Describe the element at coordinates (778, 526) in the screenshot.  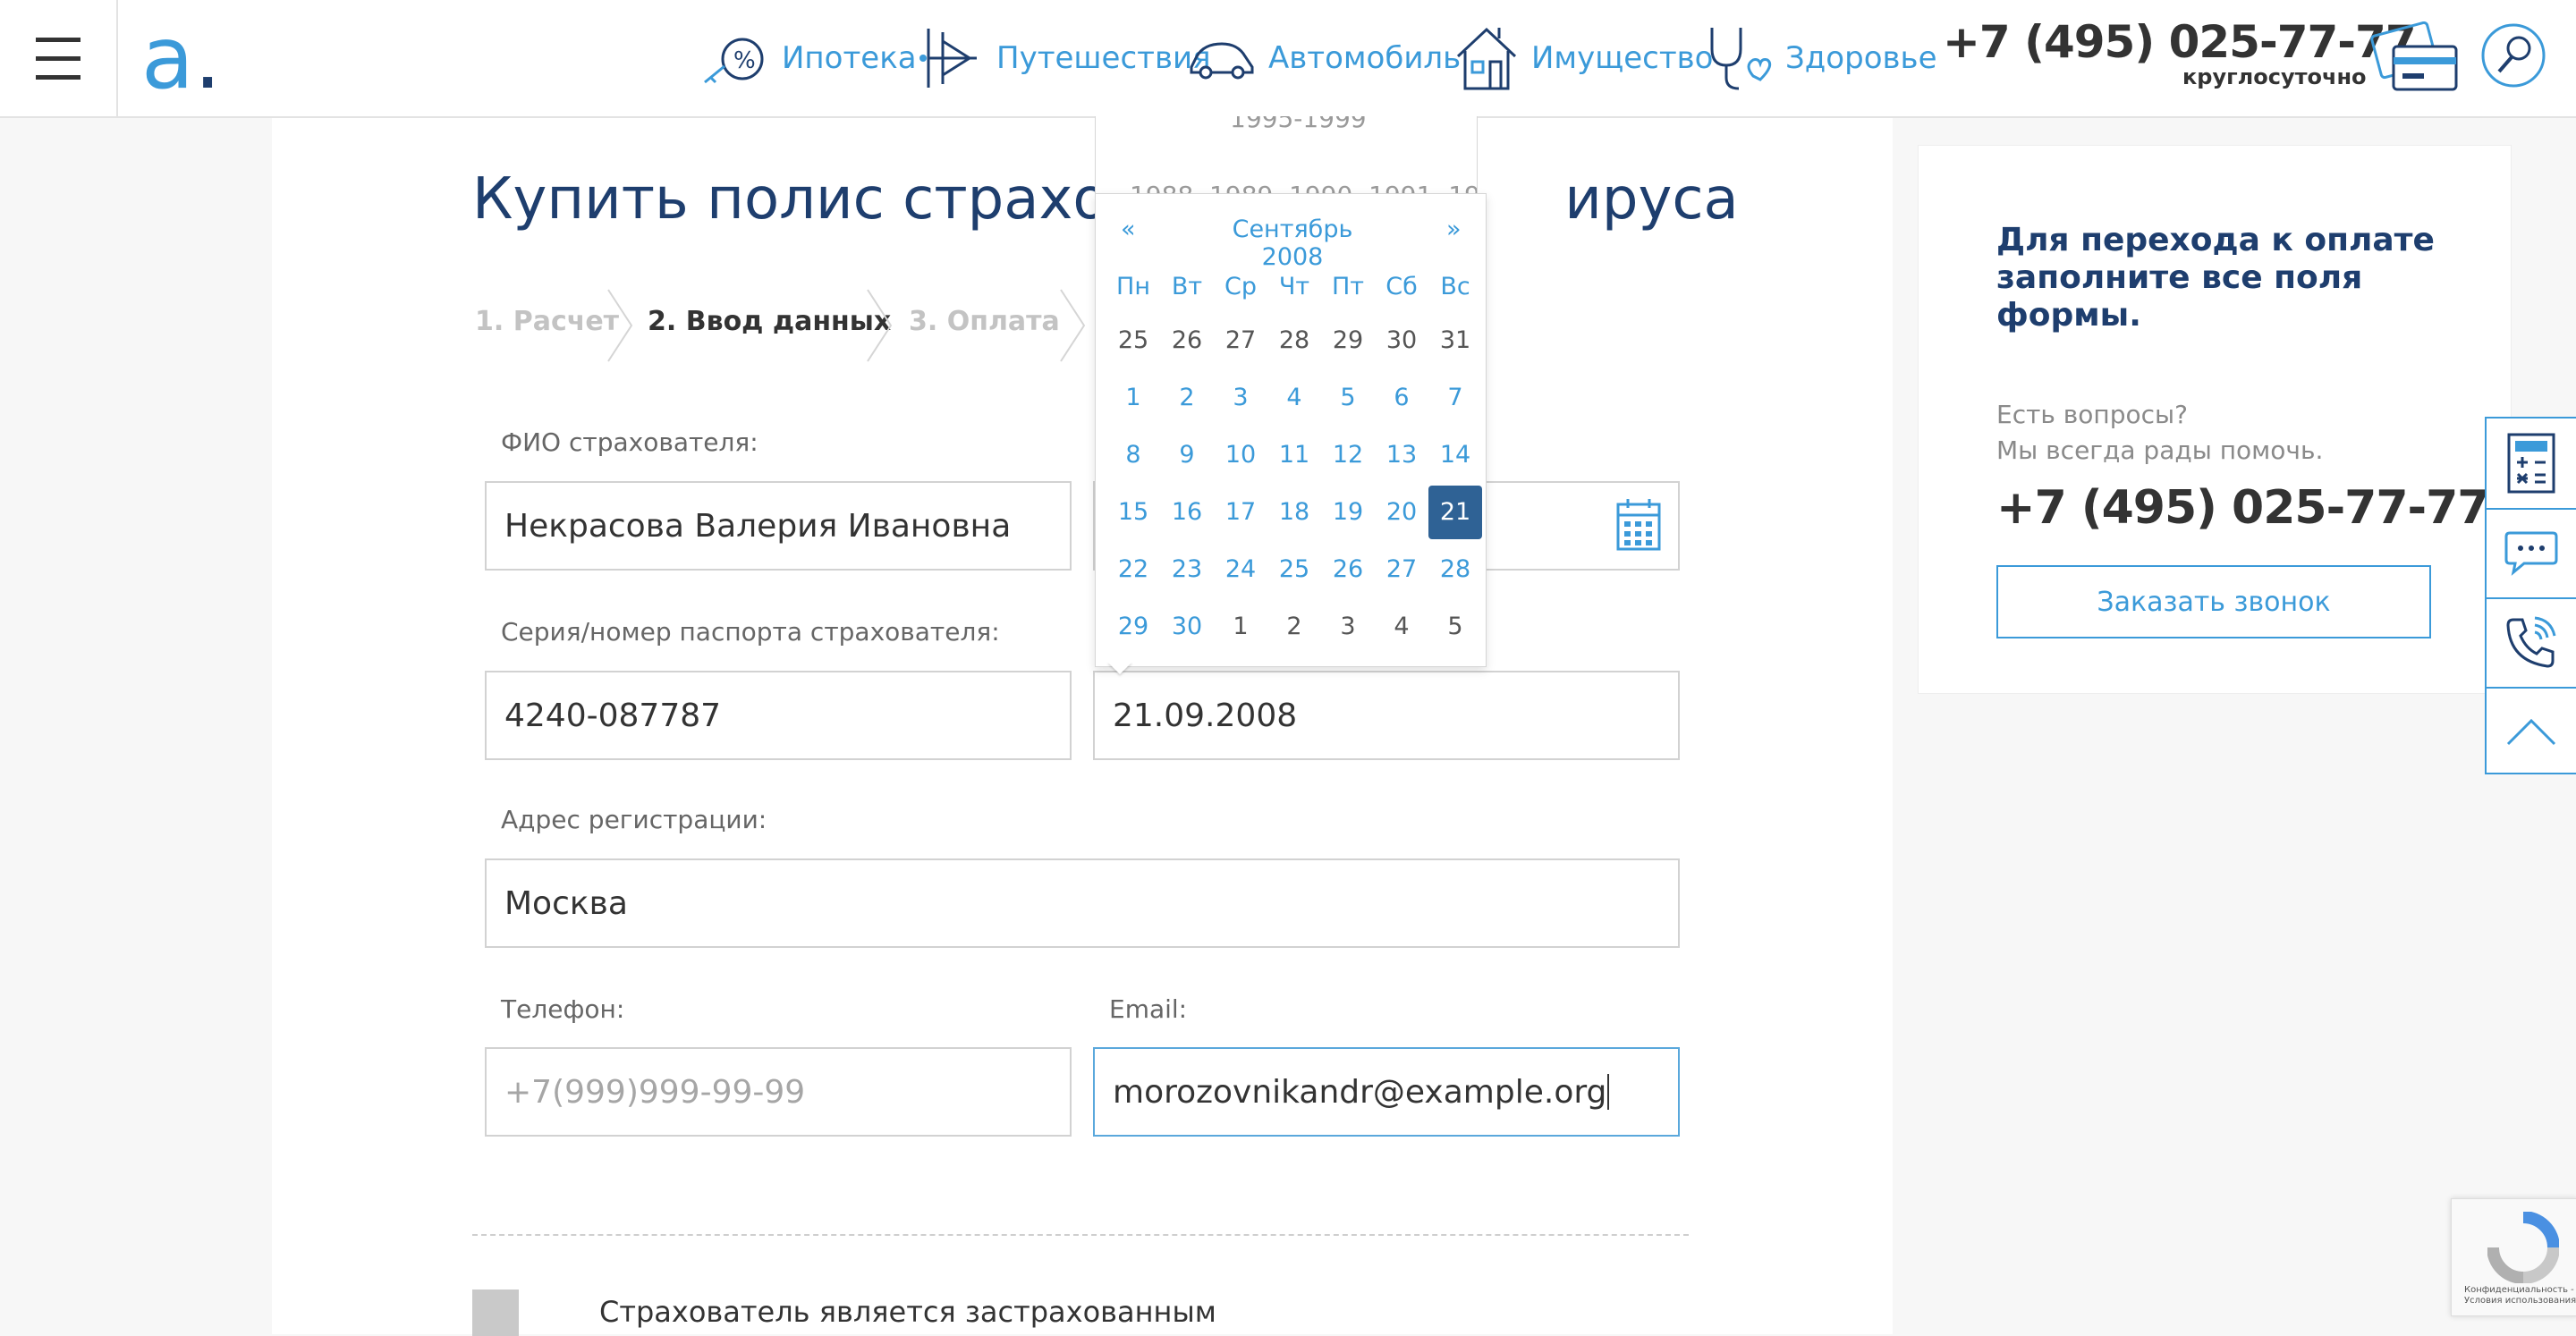
I see `fio-input: Некрасова Валерия Ивановна` at that location.